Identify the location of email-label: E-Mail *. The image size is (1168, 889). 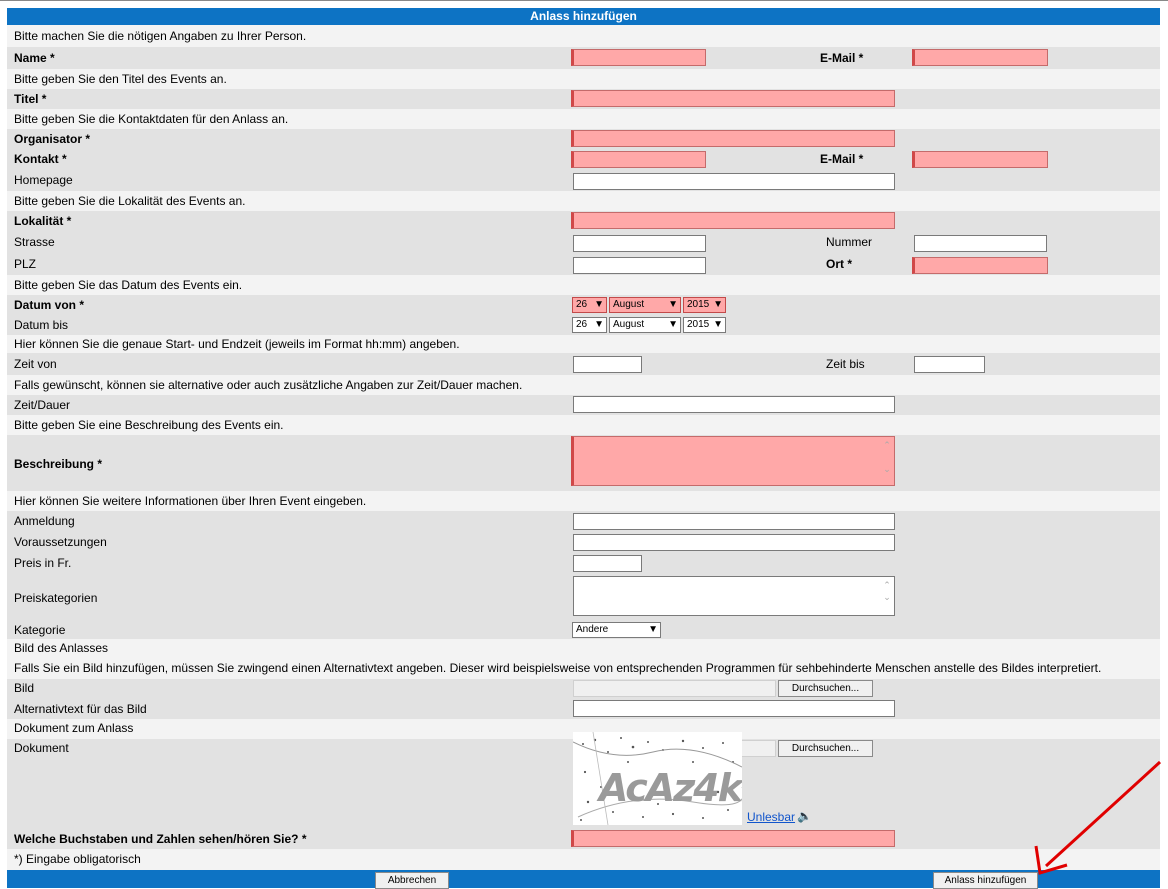
(842, 58).